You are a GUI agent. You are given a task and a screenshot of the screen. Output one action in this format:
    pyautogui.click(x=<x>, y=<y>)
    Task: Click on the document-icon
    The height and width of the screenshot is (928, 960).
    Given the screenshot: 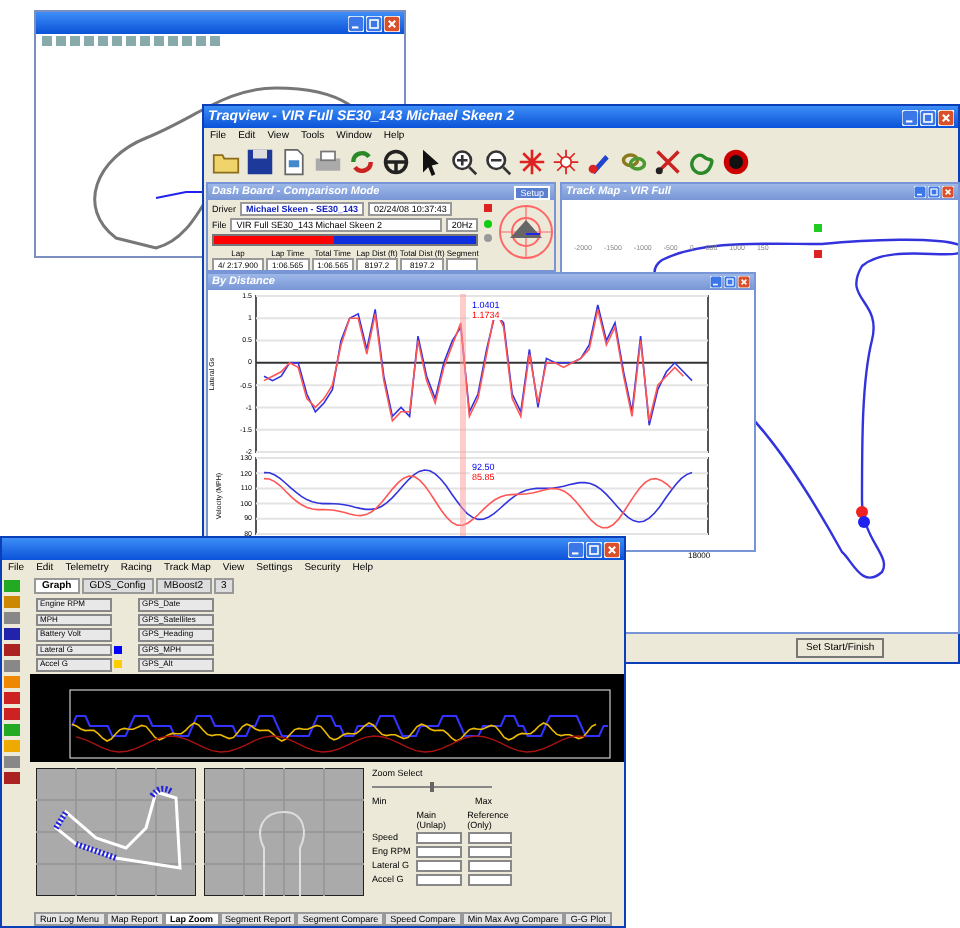 What is the action you would take?
    pyautogui.click(x=294, y=162)
    